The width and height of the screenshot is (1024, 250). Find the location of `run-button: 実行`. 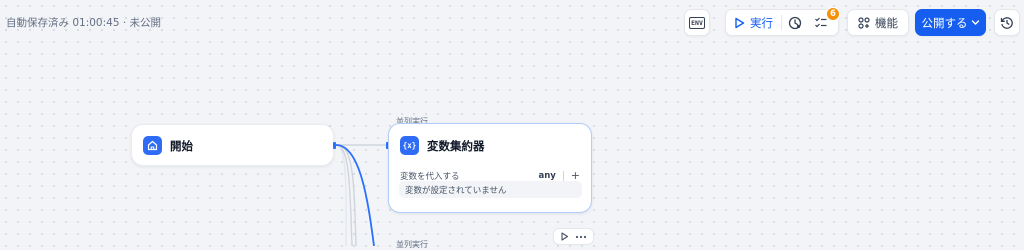

run-button: 実行 is located at coordinates (753, 22).